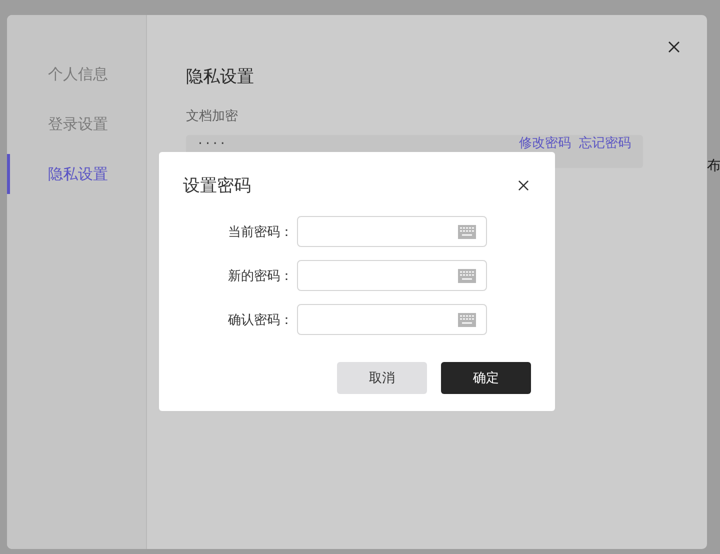 This screenshot has width=720, height=554. What do you see at coordinates (213, 144) in the screenshot?
I see `password-mask: ····` at bounding box center [213, 144].